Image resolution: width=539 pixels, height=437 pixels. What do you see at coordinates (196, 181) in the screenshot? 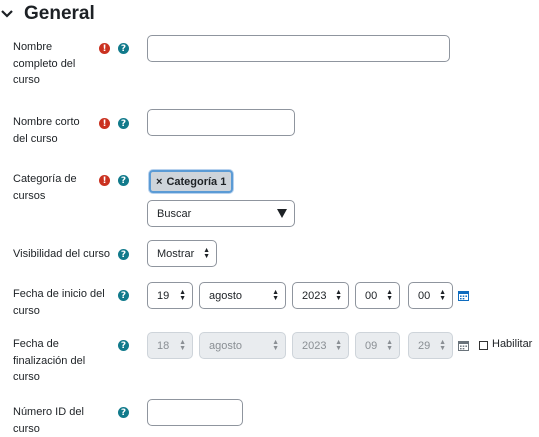
I see `category-chip-label: Categoría 1` at bounding box center [196, 181].